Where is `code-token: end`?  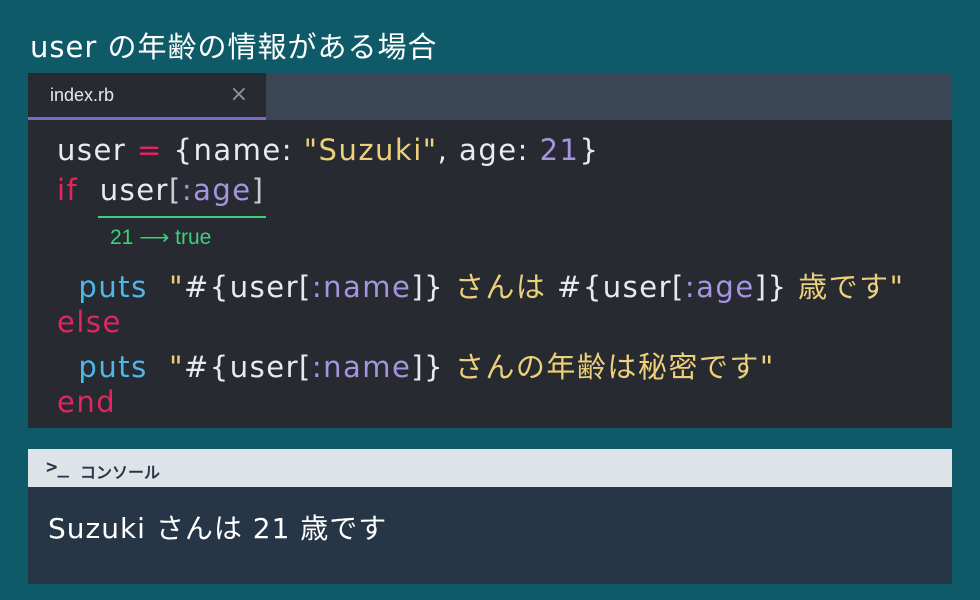 code-token: end is located at coordinates (87, 402).